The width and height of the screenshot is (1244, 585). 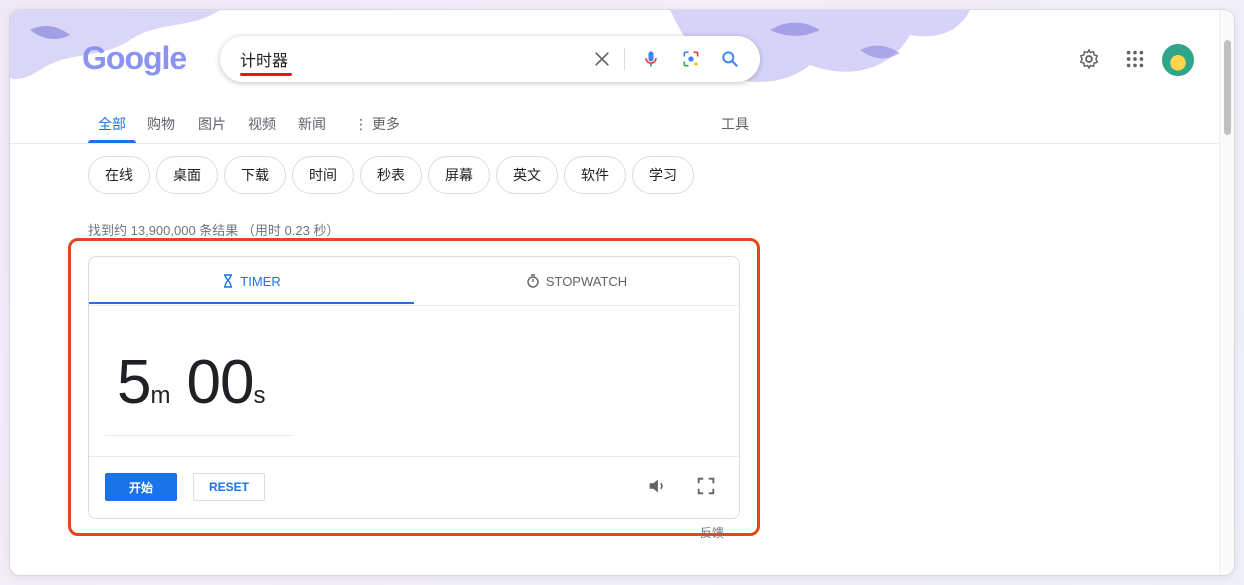 I want to click on tools-button: 工具, so click(x=735, y=124).